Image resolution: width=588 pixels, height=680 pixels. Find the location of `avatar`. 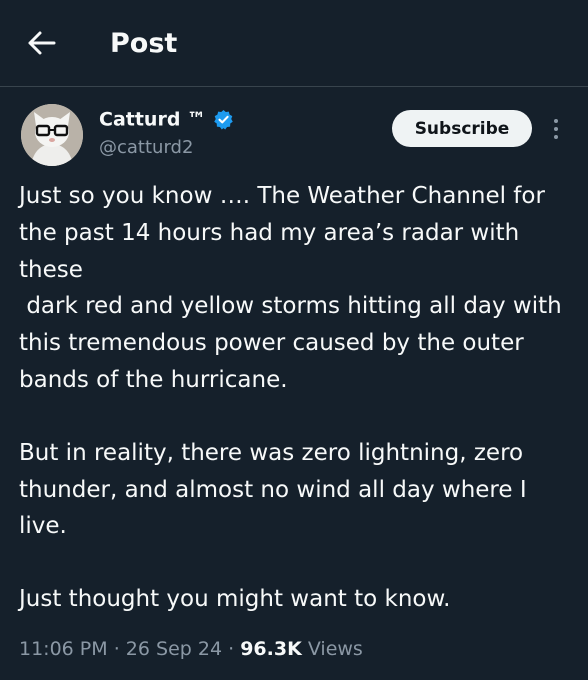

avatar is located at coordinates (52, 135).